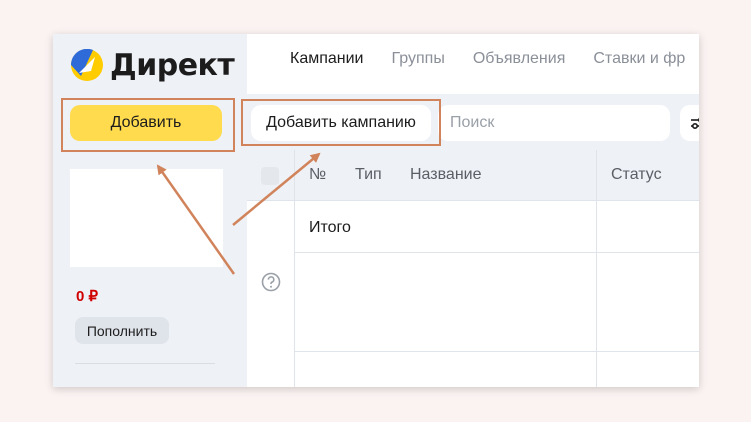 The height and width of the screenshot is (422, 751). What do you see at coordinates (276, 189) in the screenshot?
I see `arrow-to-add-campaign` at bounding box center [276, 189].